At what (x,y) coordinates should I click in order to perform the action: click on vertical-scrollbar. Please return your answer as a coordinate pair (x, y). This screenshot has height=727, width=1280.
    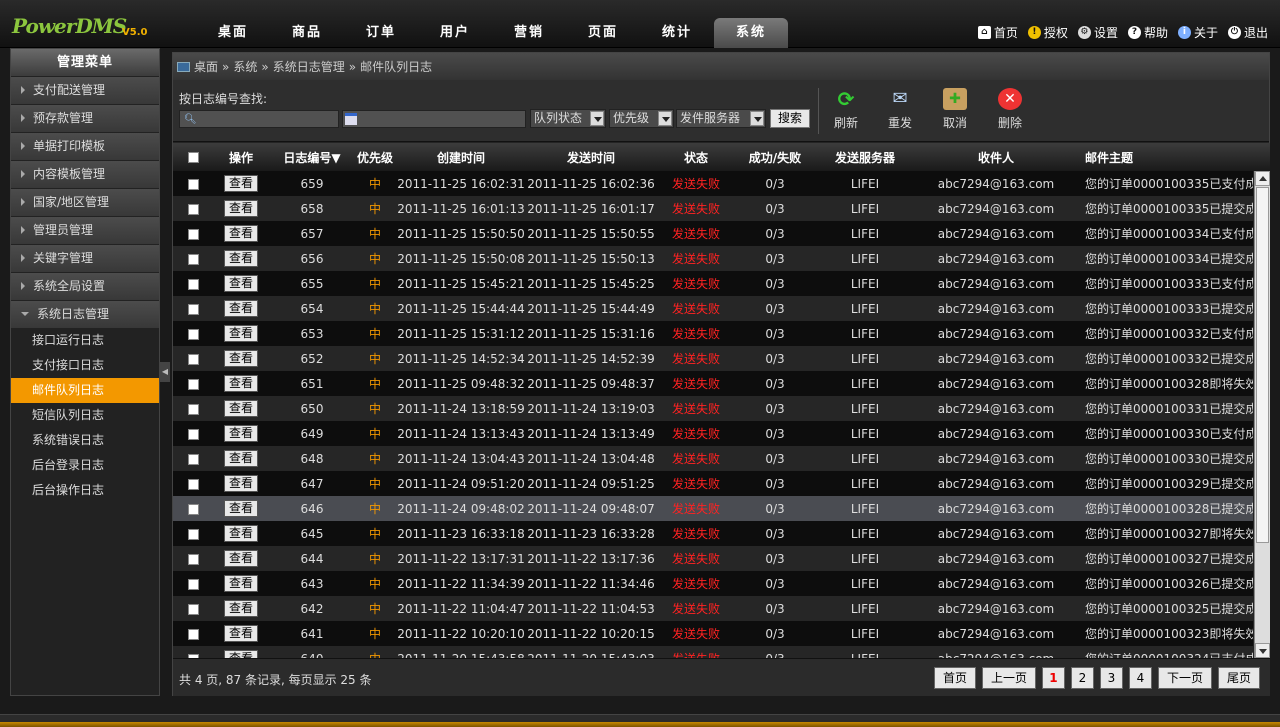
    Looking at the image, I should click on (1262, 414).